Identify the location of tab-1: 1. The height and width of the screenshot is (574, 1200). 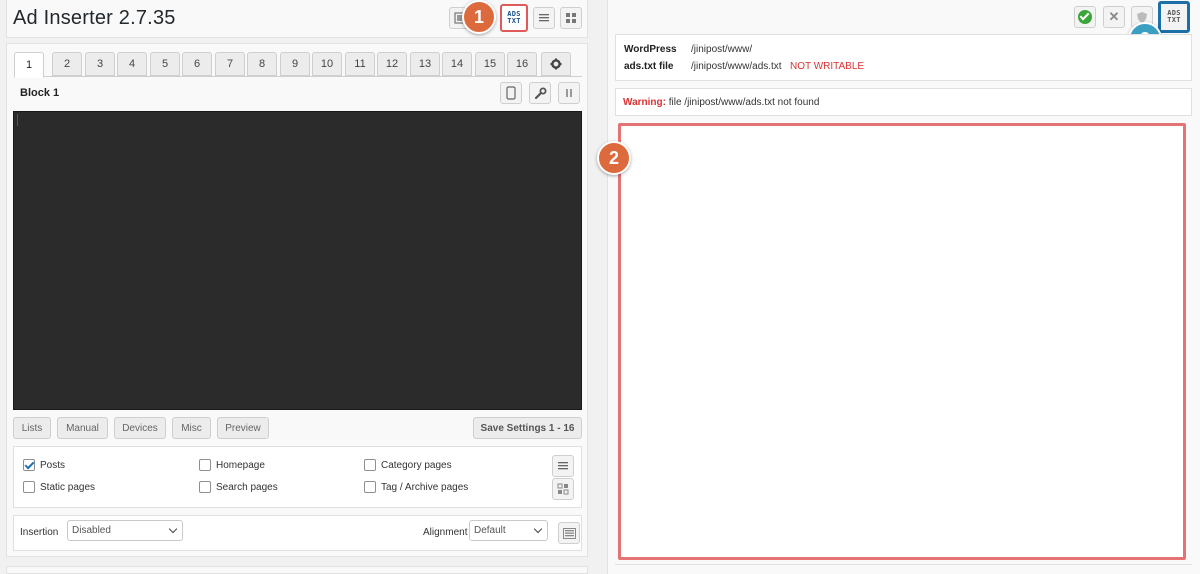
(29, 65).